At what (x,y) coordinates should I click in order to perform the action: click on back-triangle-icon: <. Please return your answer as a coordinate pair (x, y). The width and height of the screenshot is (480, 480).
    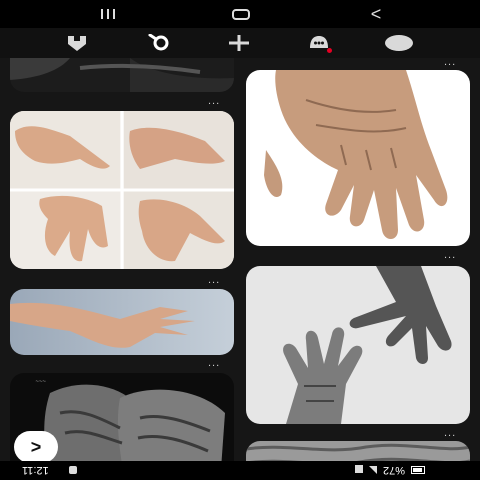
    Looking at the image, I should click on (376, 14).